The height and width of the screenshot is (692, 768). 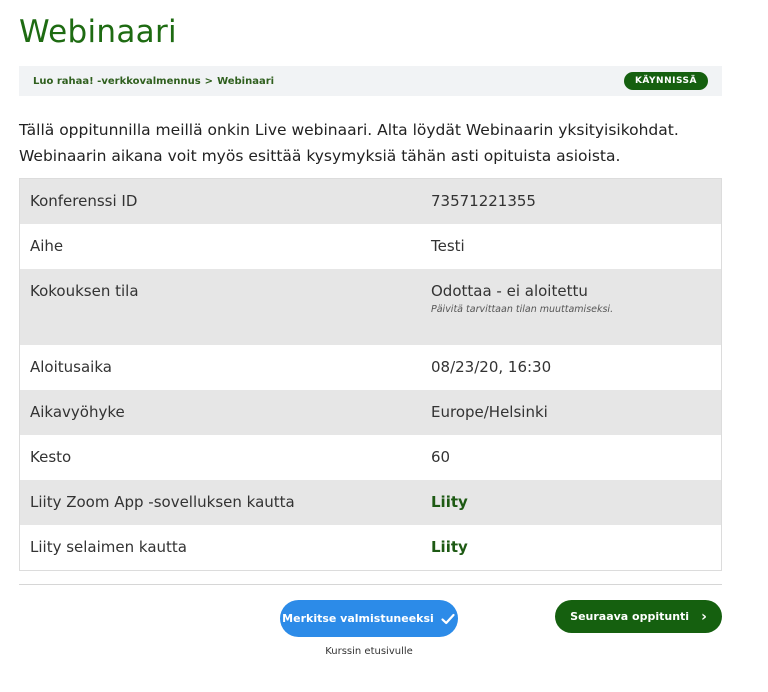 What do you see at coordinates (84, 201) in the screenshot?
I see `row-label: Konferenssi ID` at bounding box center [84, 201].